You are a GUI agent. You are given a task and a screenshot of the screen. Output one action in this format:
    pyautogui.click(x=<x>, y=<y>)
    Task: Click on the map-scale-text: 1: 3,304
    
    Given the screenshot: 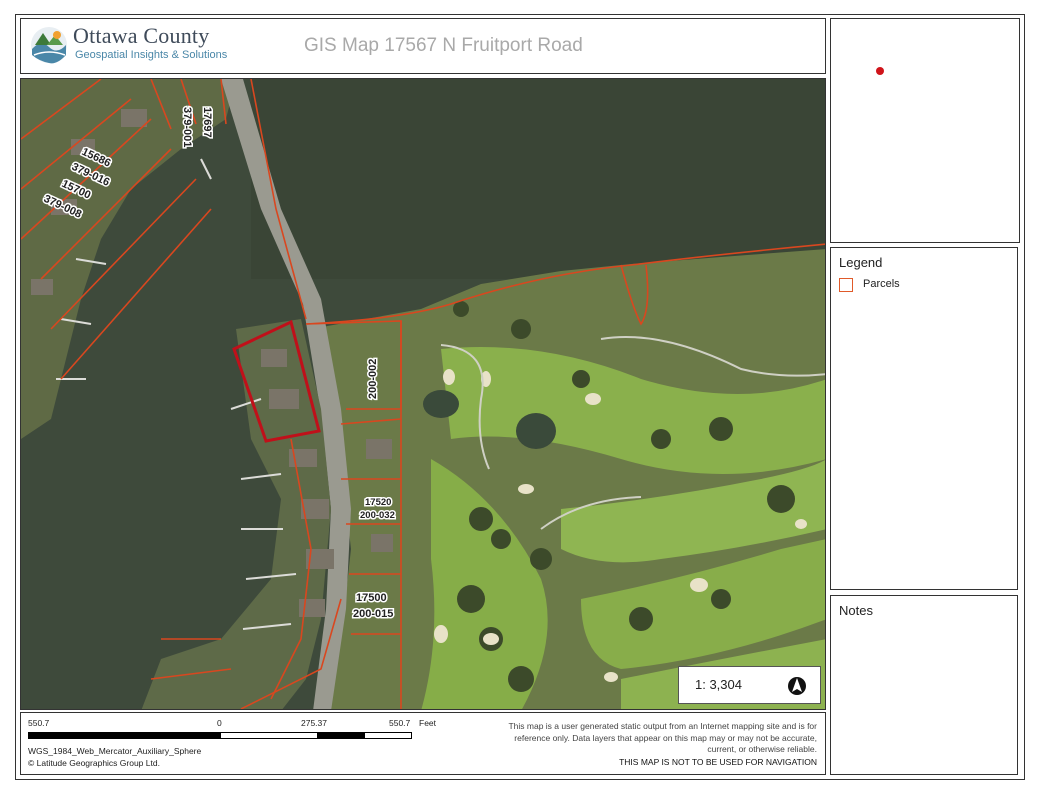 What is the action you would take?
    pyautogui.click(x=718, y=684)
    